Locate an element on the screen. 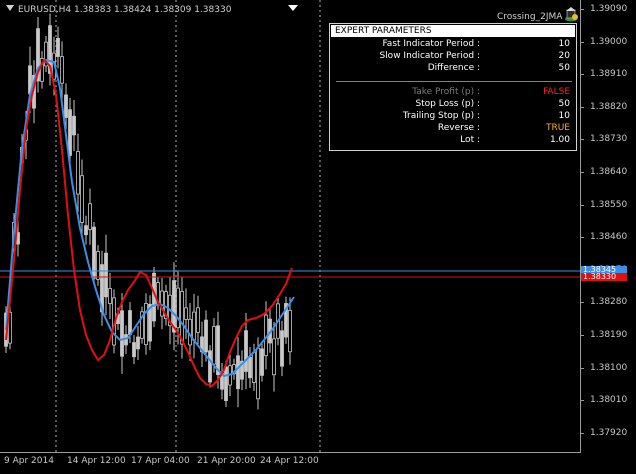 This screenshot has height=474, width=636. price-label: 1.38640 is located at coordinates (609, 172).